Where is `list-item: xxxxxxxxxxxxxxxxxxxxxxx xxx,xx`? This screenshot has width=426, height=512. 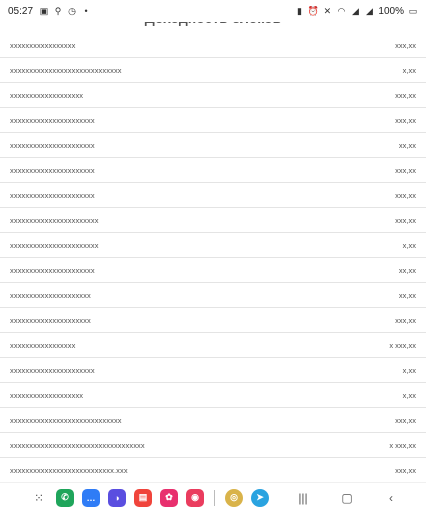
list-item: xxxxxxxxxxxxxxxxxxxxxxx xxx,xx is located at coordinates (213, 220).